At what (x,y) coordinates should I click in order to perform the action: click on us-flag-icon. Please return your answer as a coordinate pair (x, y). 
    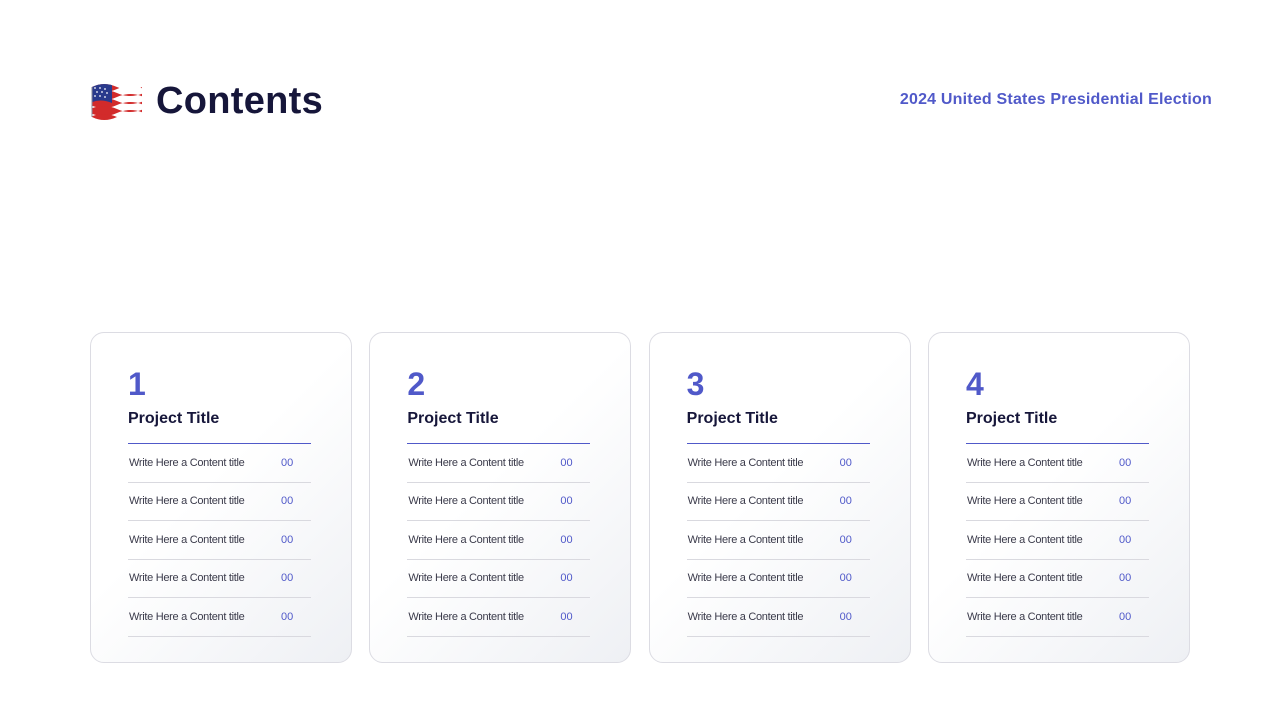
    Looking at the image, I should click on (116, 101).